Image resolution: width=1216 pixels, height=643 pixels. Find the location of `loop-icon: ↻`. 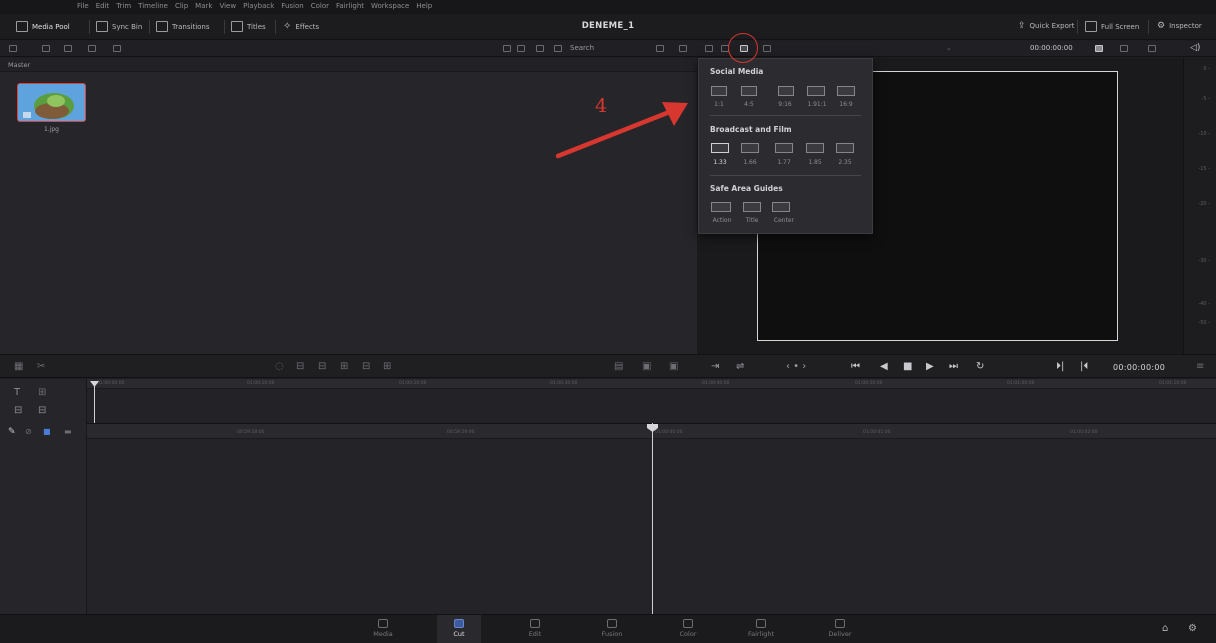

loop-icon: ↻ is located at coordinates (980, 366).